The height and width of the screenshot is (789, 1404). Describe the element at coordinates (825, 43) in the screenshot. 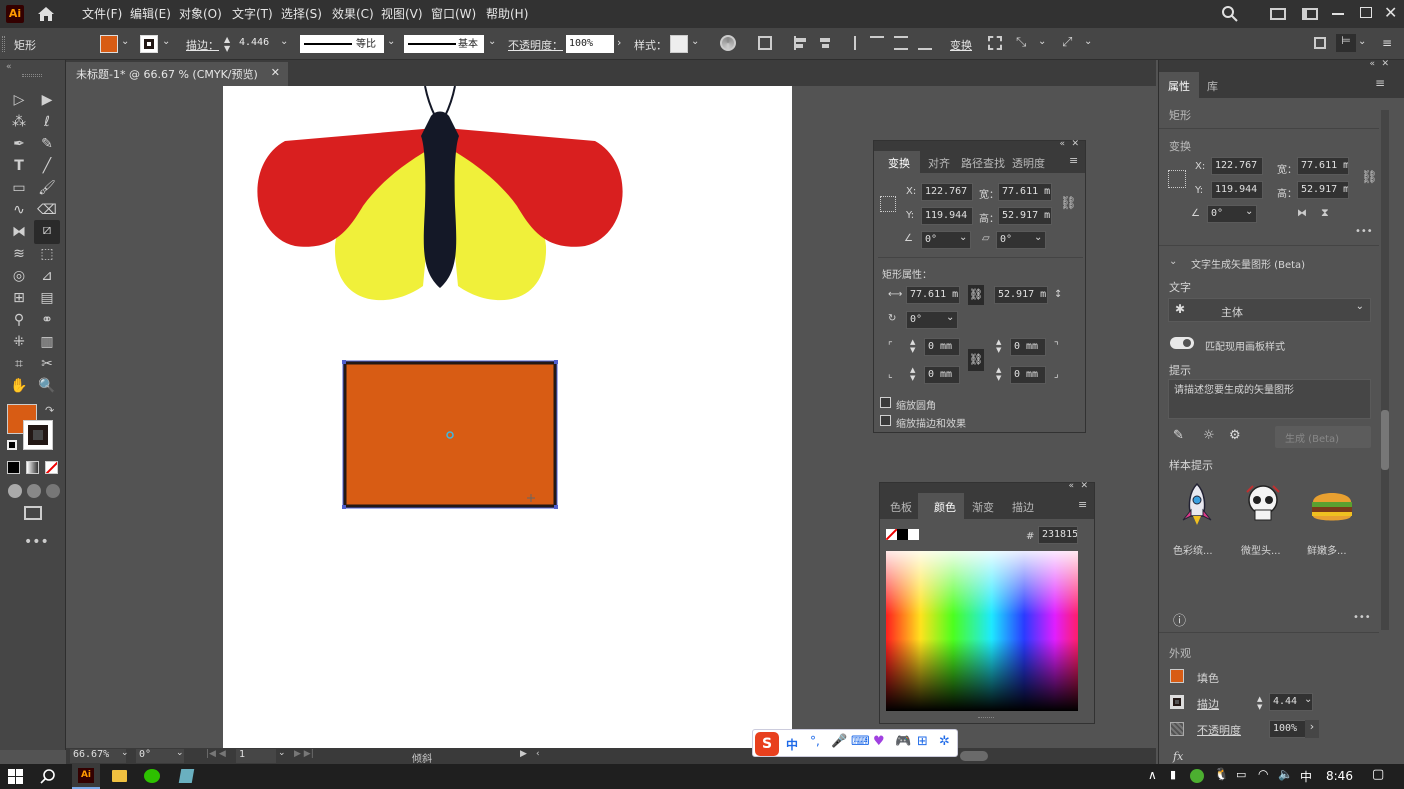

I see `align-center-icon` at that location.